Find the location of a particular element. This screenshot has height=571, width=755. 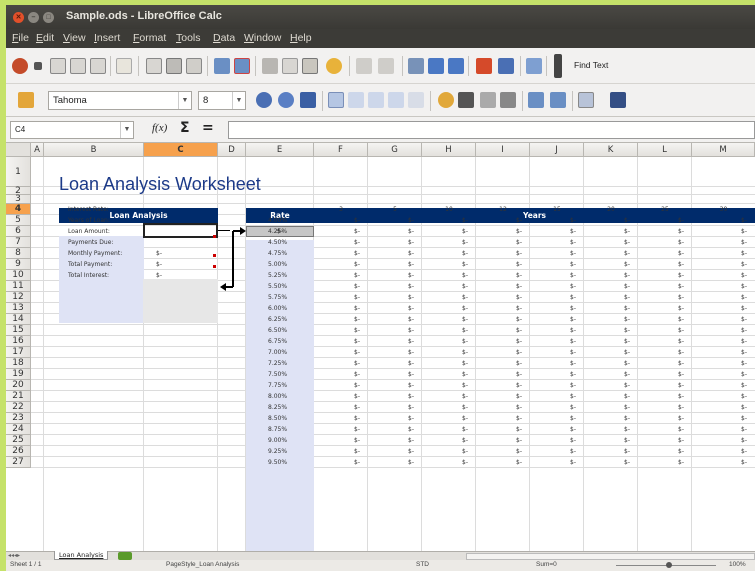

minimize-window-button: – is located at coordinates (33, 17).